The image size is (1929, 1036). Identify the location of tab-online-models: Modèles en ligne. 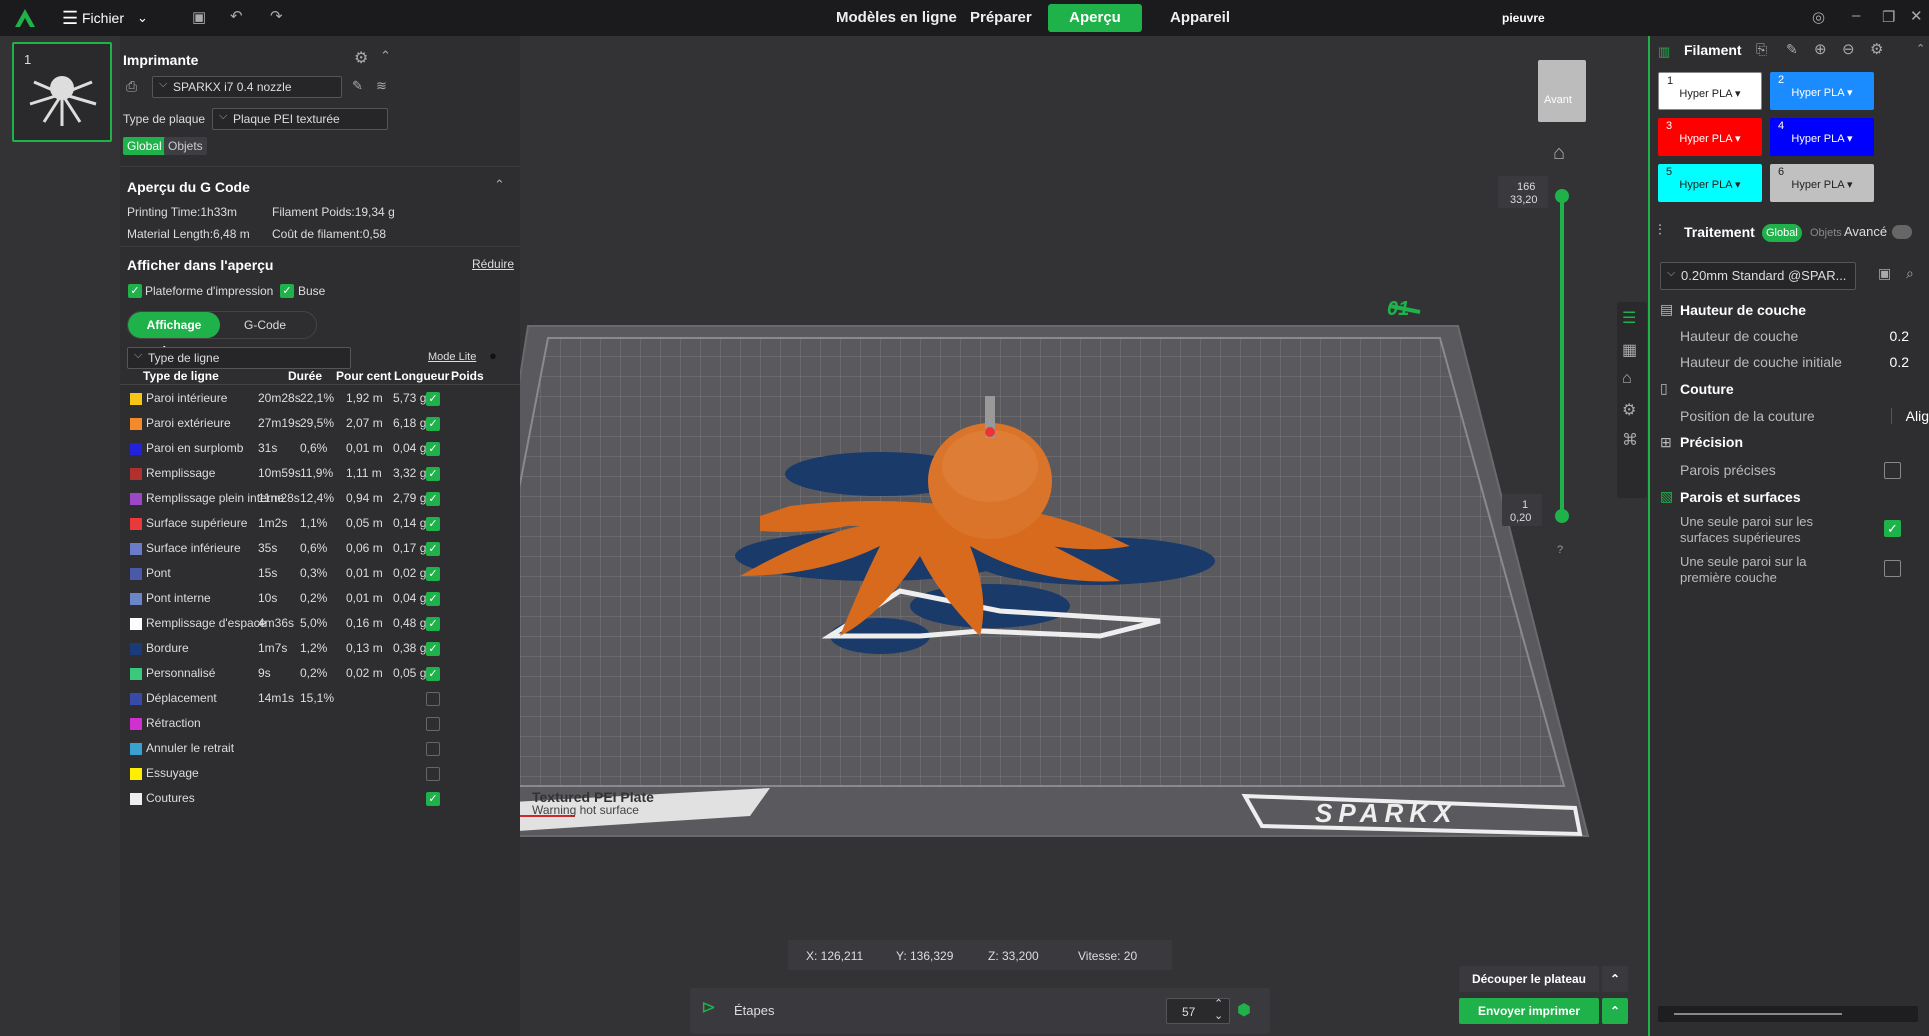
(896, 18).